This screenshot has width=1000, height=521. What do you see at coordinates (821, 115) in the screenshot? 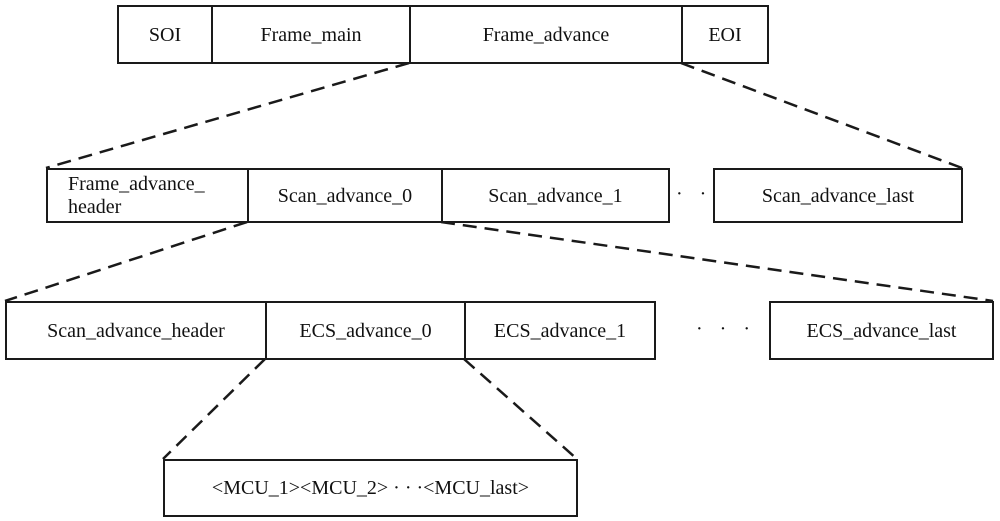
I see `connector-frame-advance-right` at bounding box center [821, 115].